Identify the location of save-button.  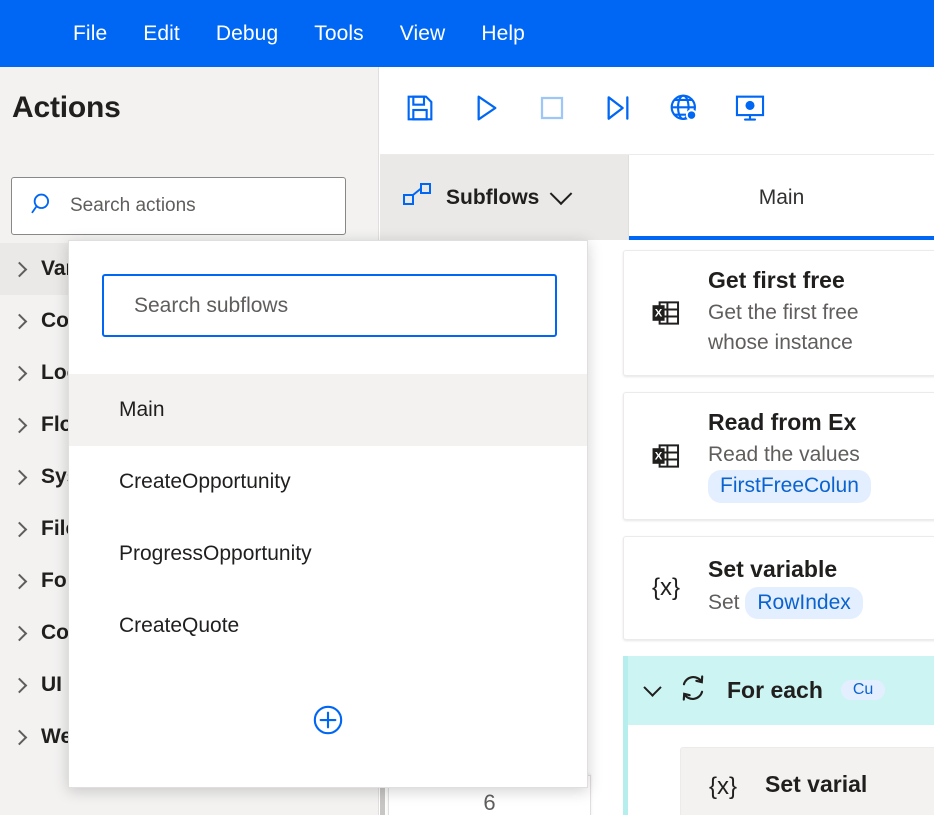
(420, 111).